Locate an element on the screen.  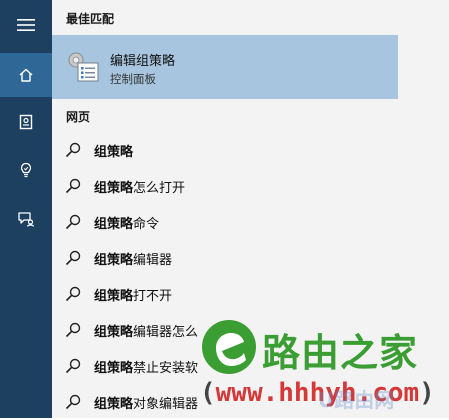
web-result-label: 组策略编辑器怎么 is located at coordinates (146, 332).